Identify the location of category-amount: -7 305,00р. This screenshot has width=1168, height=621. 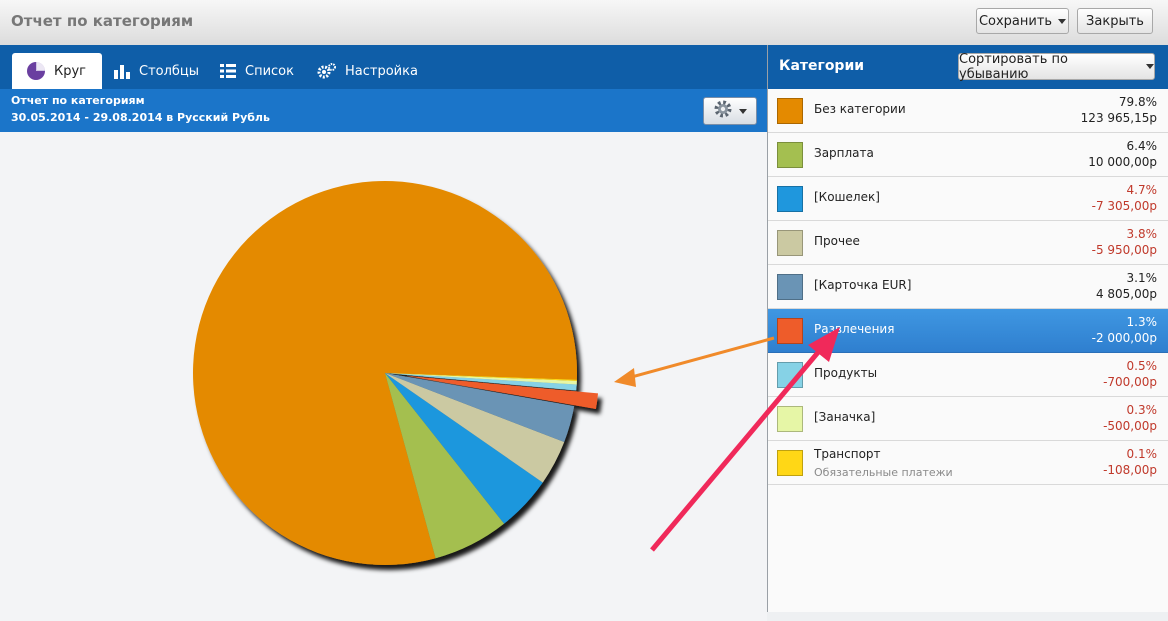
(1124, 206).